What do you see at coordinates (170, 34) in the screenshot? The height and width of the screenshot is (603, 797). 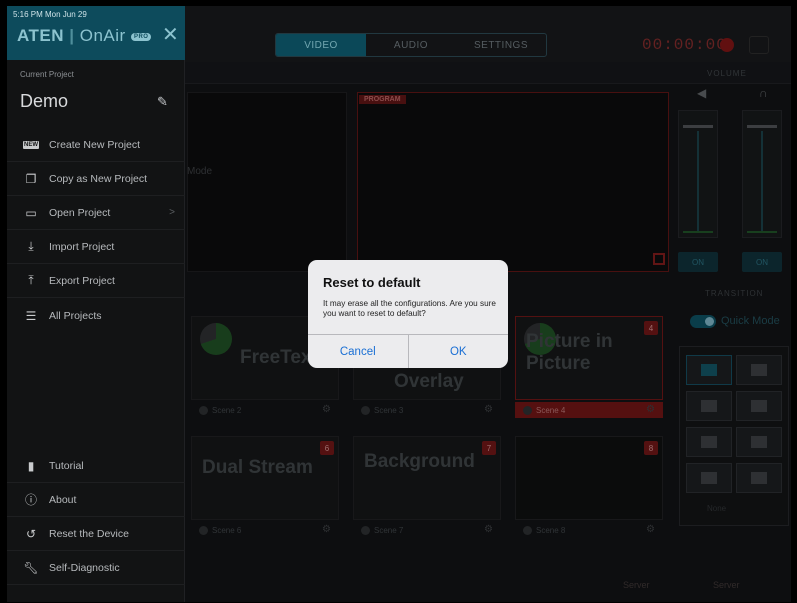 I see `close-icon: ✕` at bounding box center [170, 34].